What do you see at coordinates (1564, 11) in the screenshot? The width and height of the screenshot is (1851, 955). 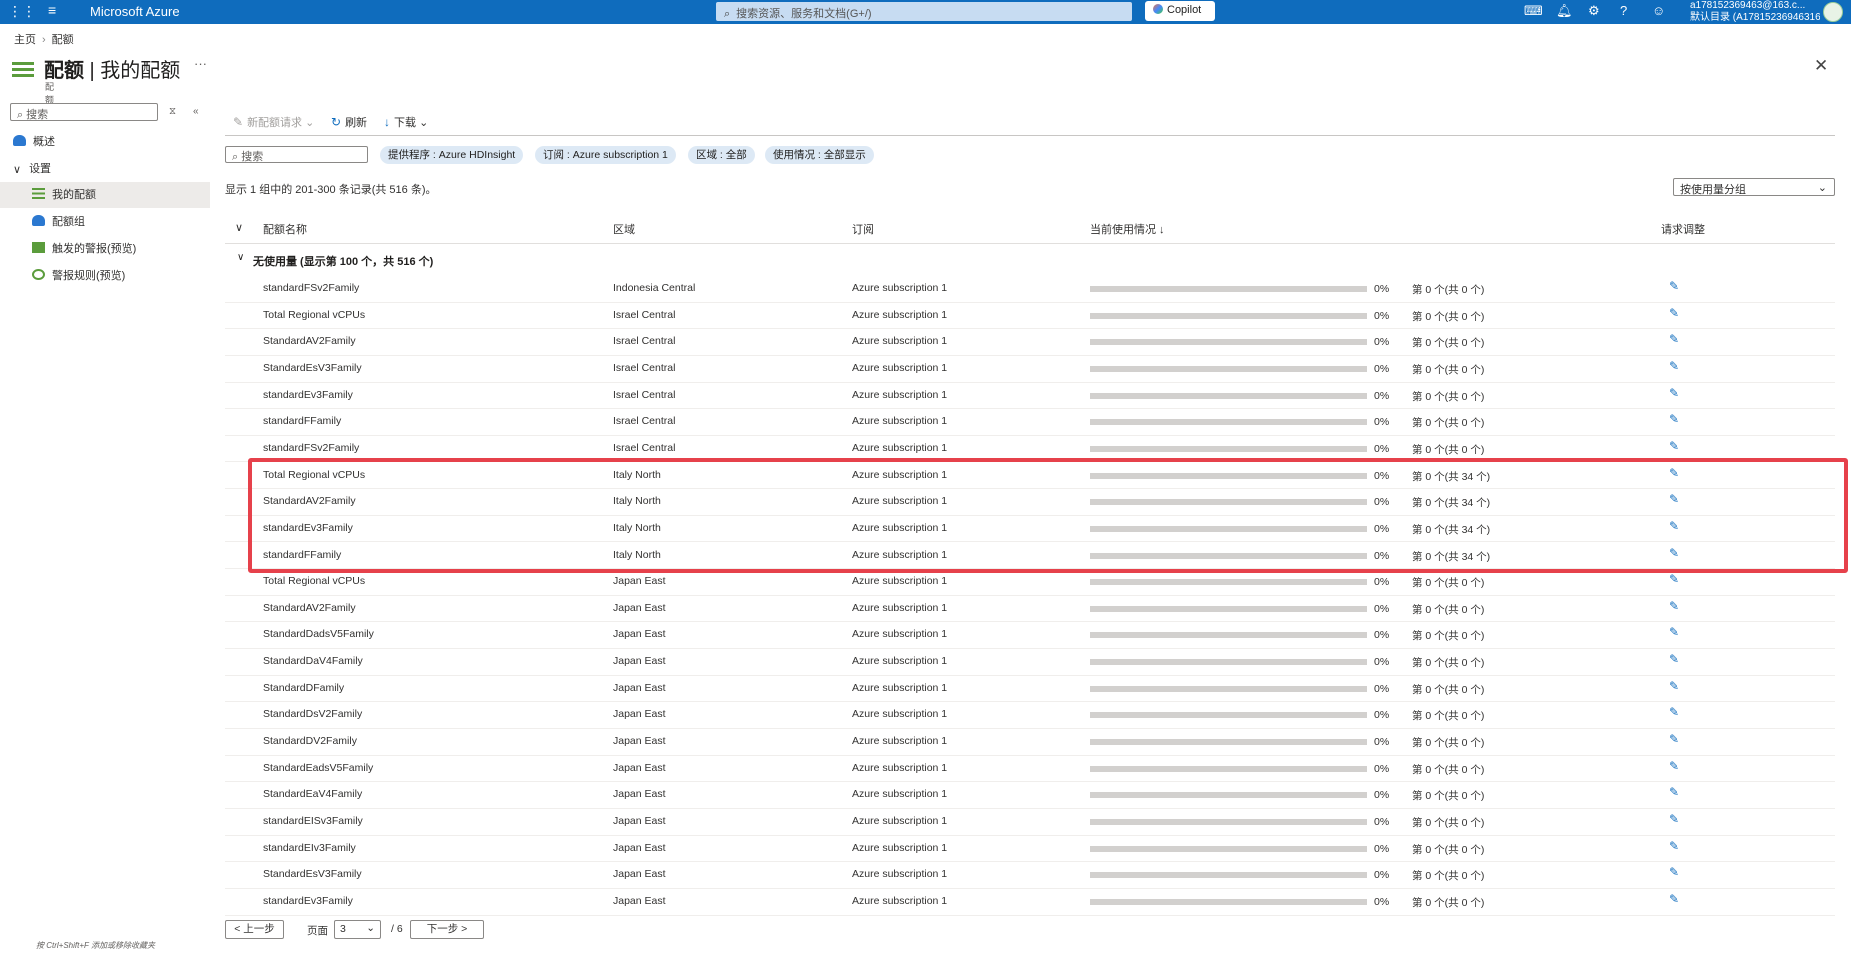 I see `bell-icon: 🔔︎` at bounding box center [1564, 11].